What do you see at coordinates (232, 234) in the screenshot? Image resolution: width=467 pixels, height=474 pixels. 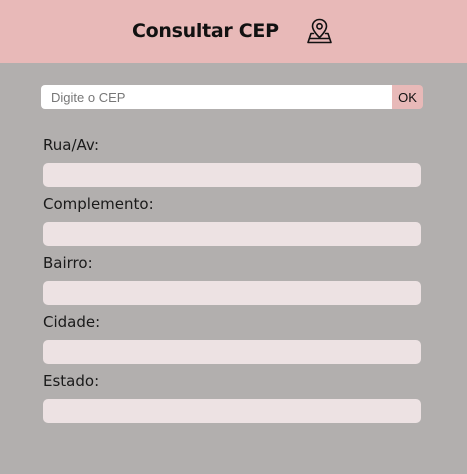 I see `complement-field` at bounding box center [232, 234].